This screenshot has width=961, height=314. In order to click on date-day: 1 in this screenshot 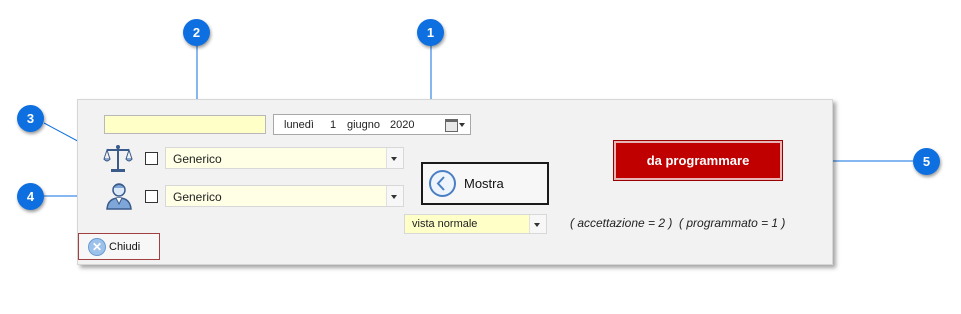, I will do `click(333, 125)`.